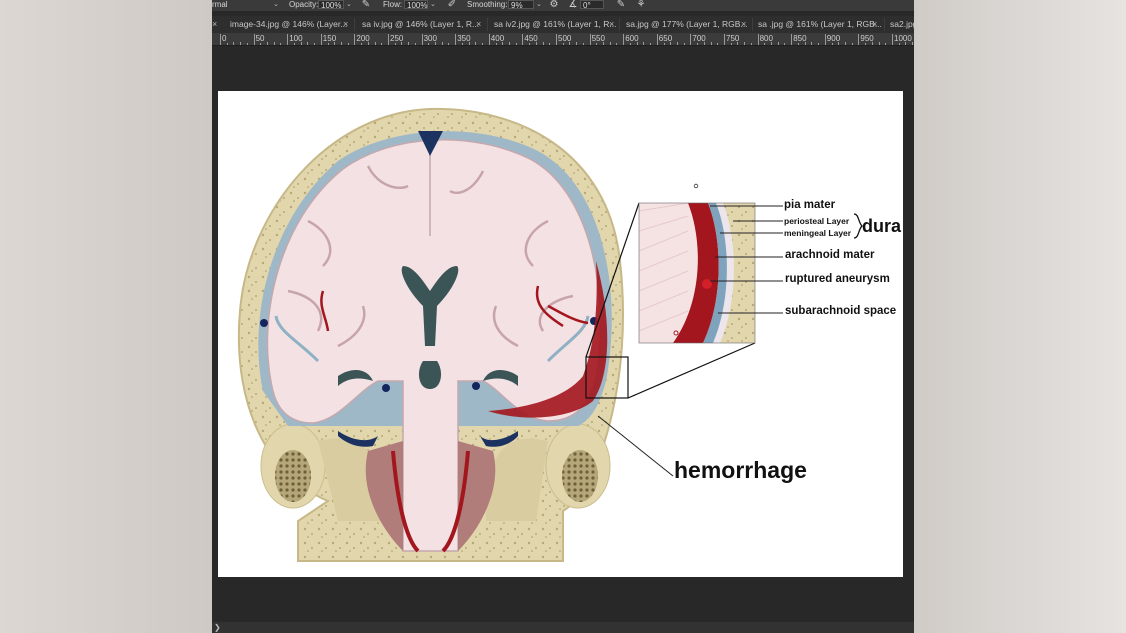 Image resolution: width=1126 pixels, height=633 pixels. Describe the element at coordinates (217, 627) in the screenshot. I see `status-expand-icon: ❯` at that location.